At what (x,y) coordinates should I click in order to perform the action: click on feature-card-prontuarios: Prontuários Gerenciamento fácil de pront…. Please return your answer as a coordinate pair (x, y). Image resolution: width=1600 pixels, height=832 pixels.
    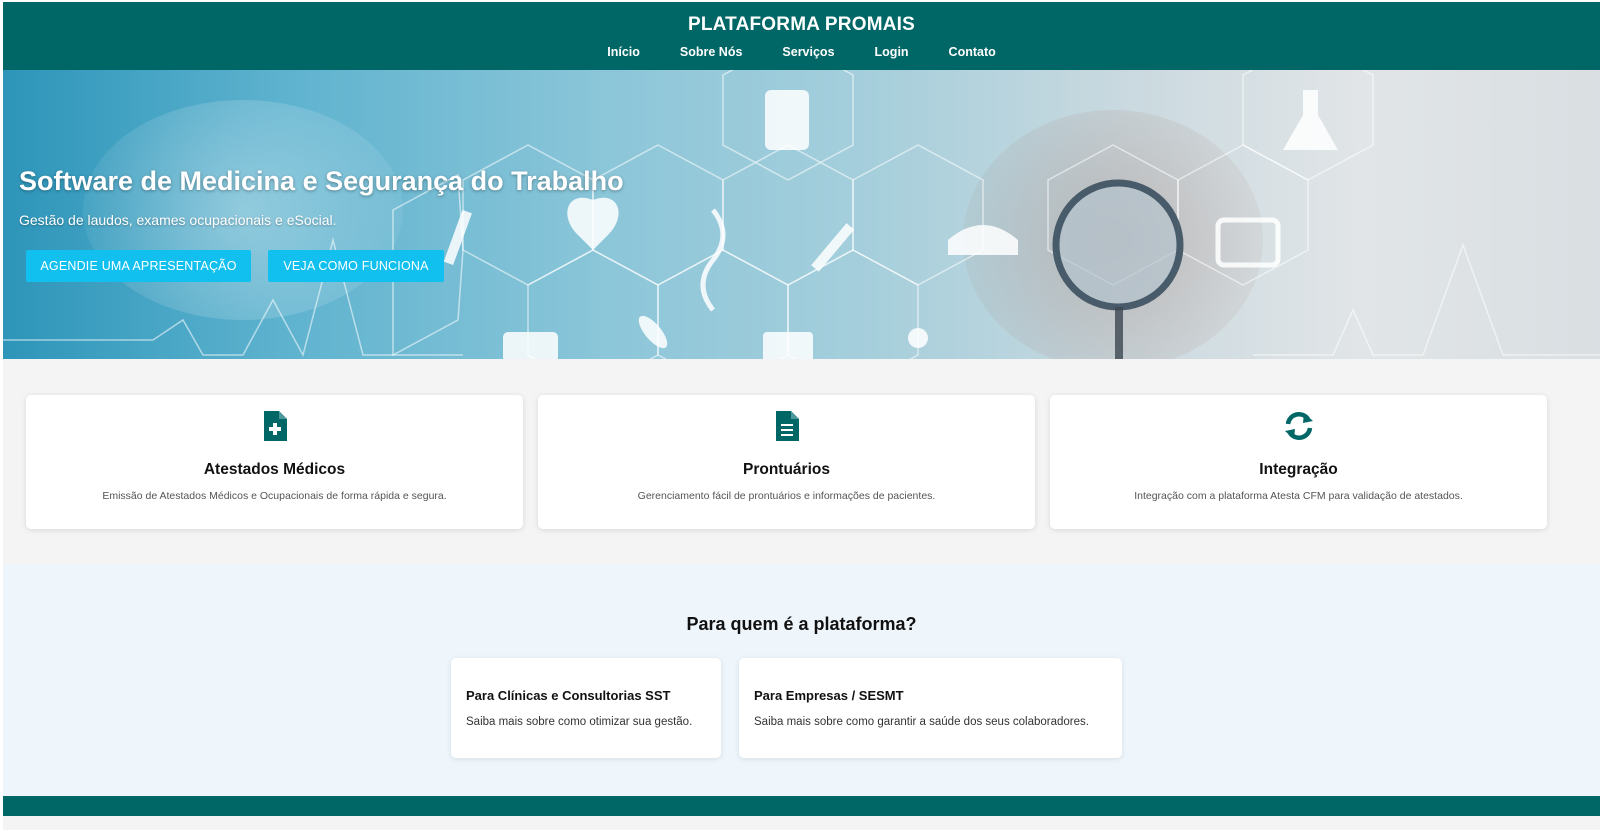
    Looking at the image, I should click on (786, 462).